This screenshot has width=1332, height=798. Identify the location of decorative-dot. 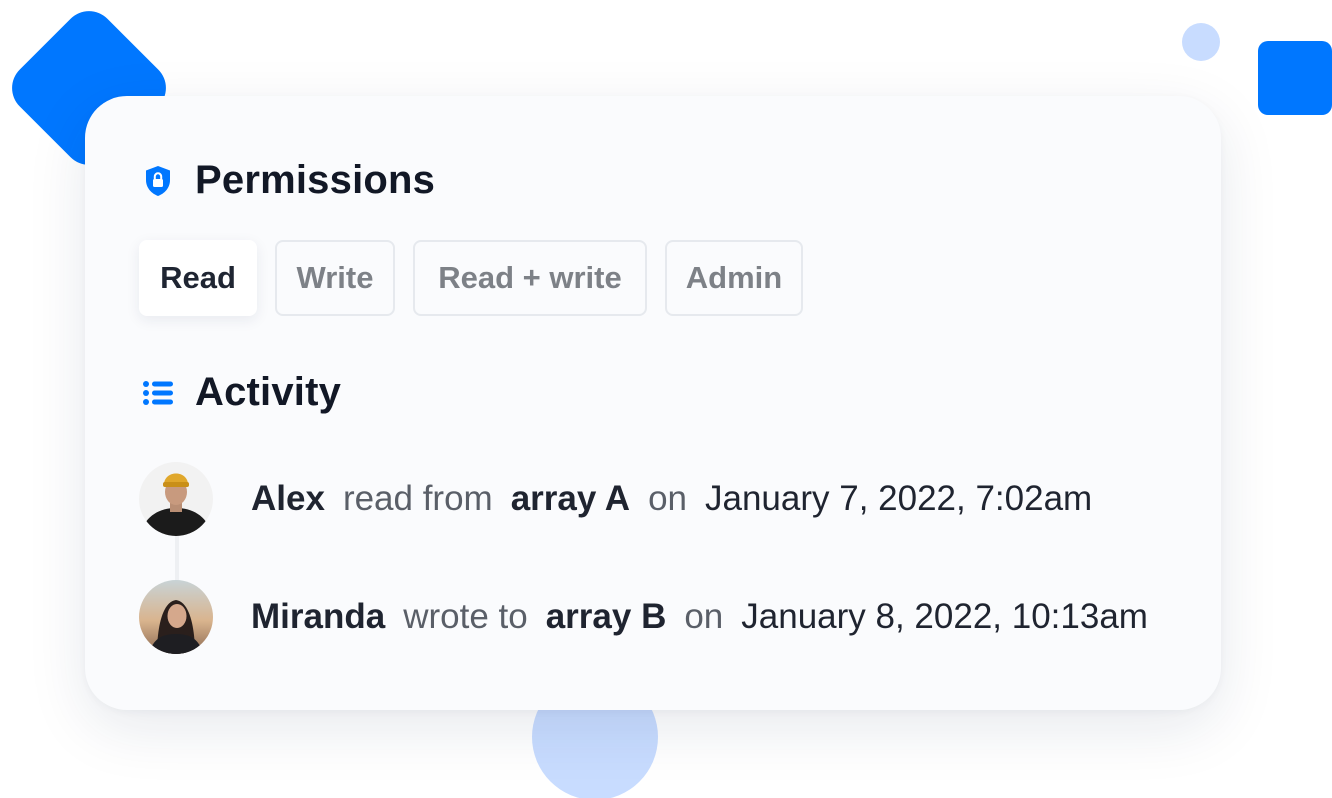
(1201, 42).